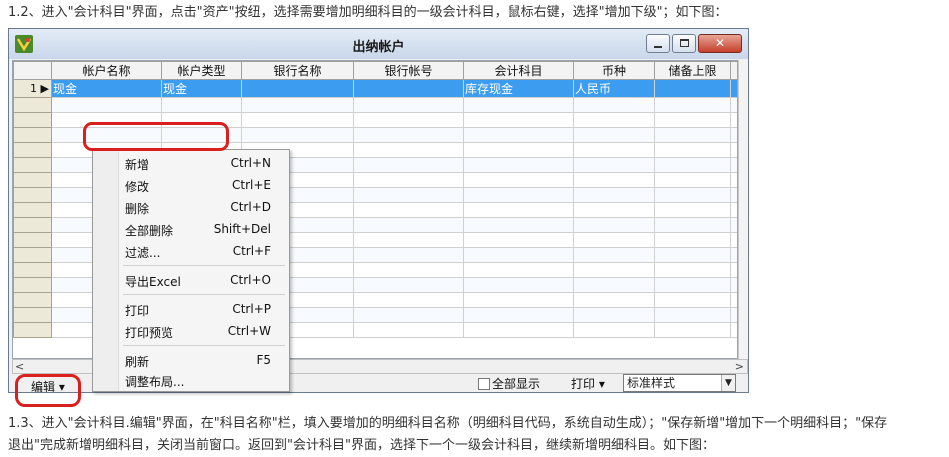  I want to click on cell-bank-name, so click(297, 88).